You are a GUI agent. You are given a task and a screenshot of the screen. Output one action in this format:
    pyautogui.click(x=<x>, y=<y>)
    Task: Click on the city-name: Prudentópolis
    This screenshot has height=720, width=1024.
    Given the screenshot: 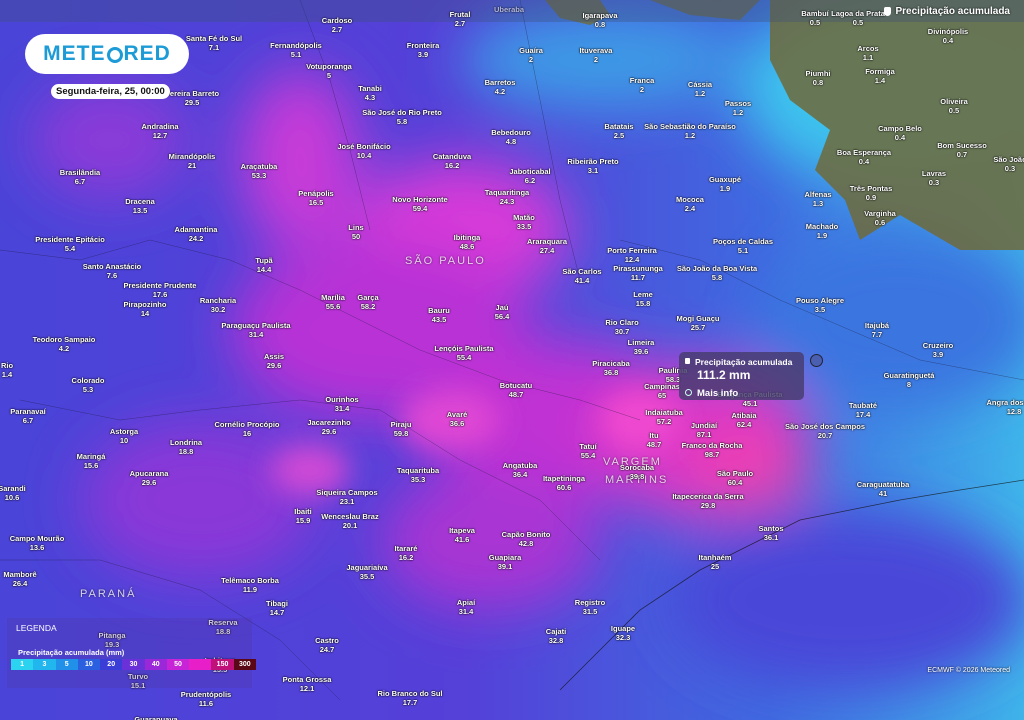 What is the action you would take?
    pyautogui.click(x=206, y=694)
    